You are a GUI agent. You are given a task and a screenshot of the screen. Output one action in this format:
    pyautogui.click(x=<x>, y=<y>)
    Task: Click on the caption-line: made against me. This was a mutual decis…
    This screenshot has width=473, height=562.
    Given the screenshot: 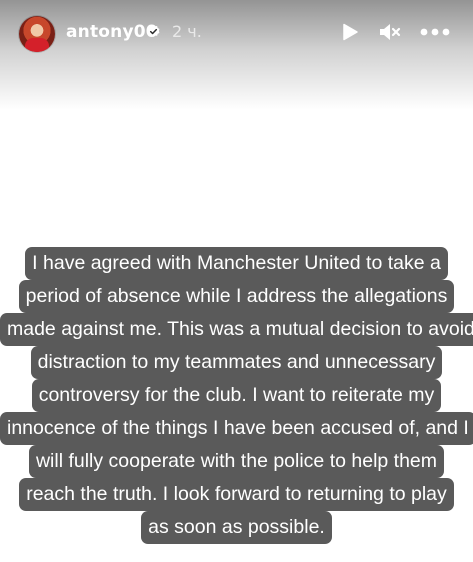 What is the action you would take?
    pyautogui.click(x=236, y=329)
    